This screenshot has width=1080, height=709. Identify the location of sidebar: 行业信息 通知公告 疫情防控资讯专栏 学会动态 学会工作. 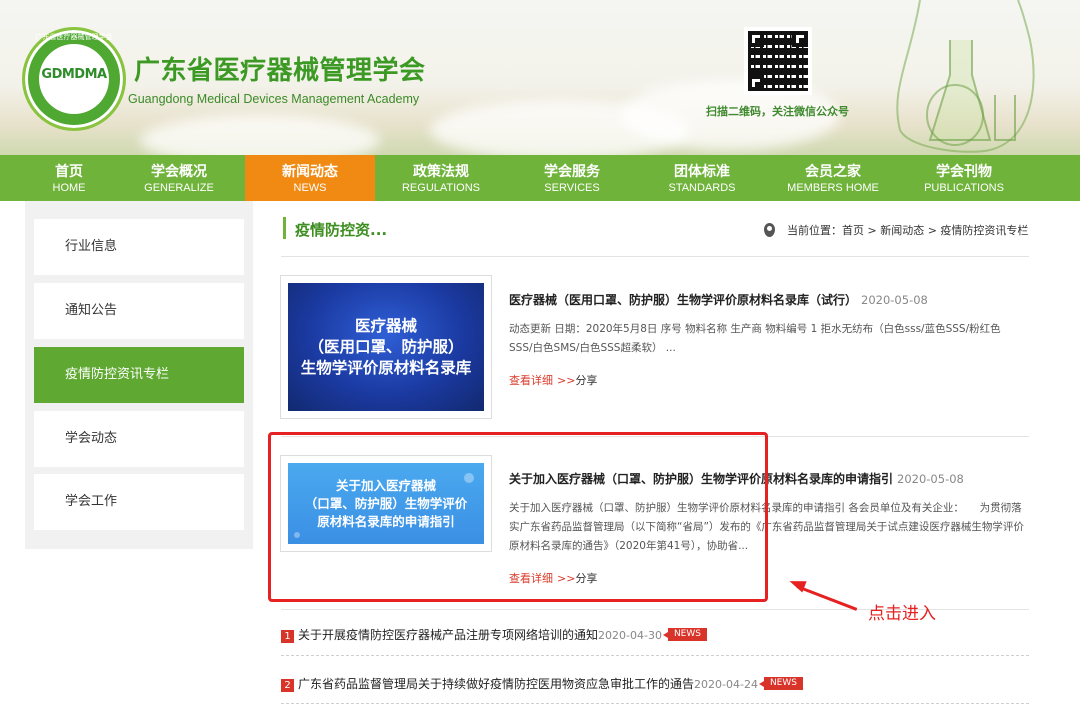
(139, 375).